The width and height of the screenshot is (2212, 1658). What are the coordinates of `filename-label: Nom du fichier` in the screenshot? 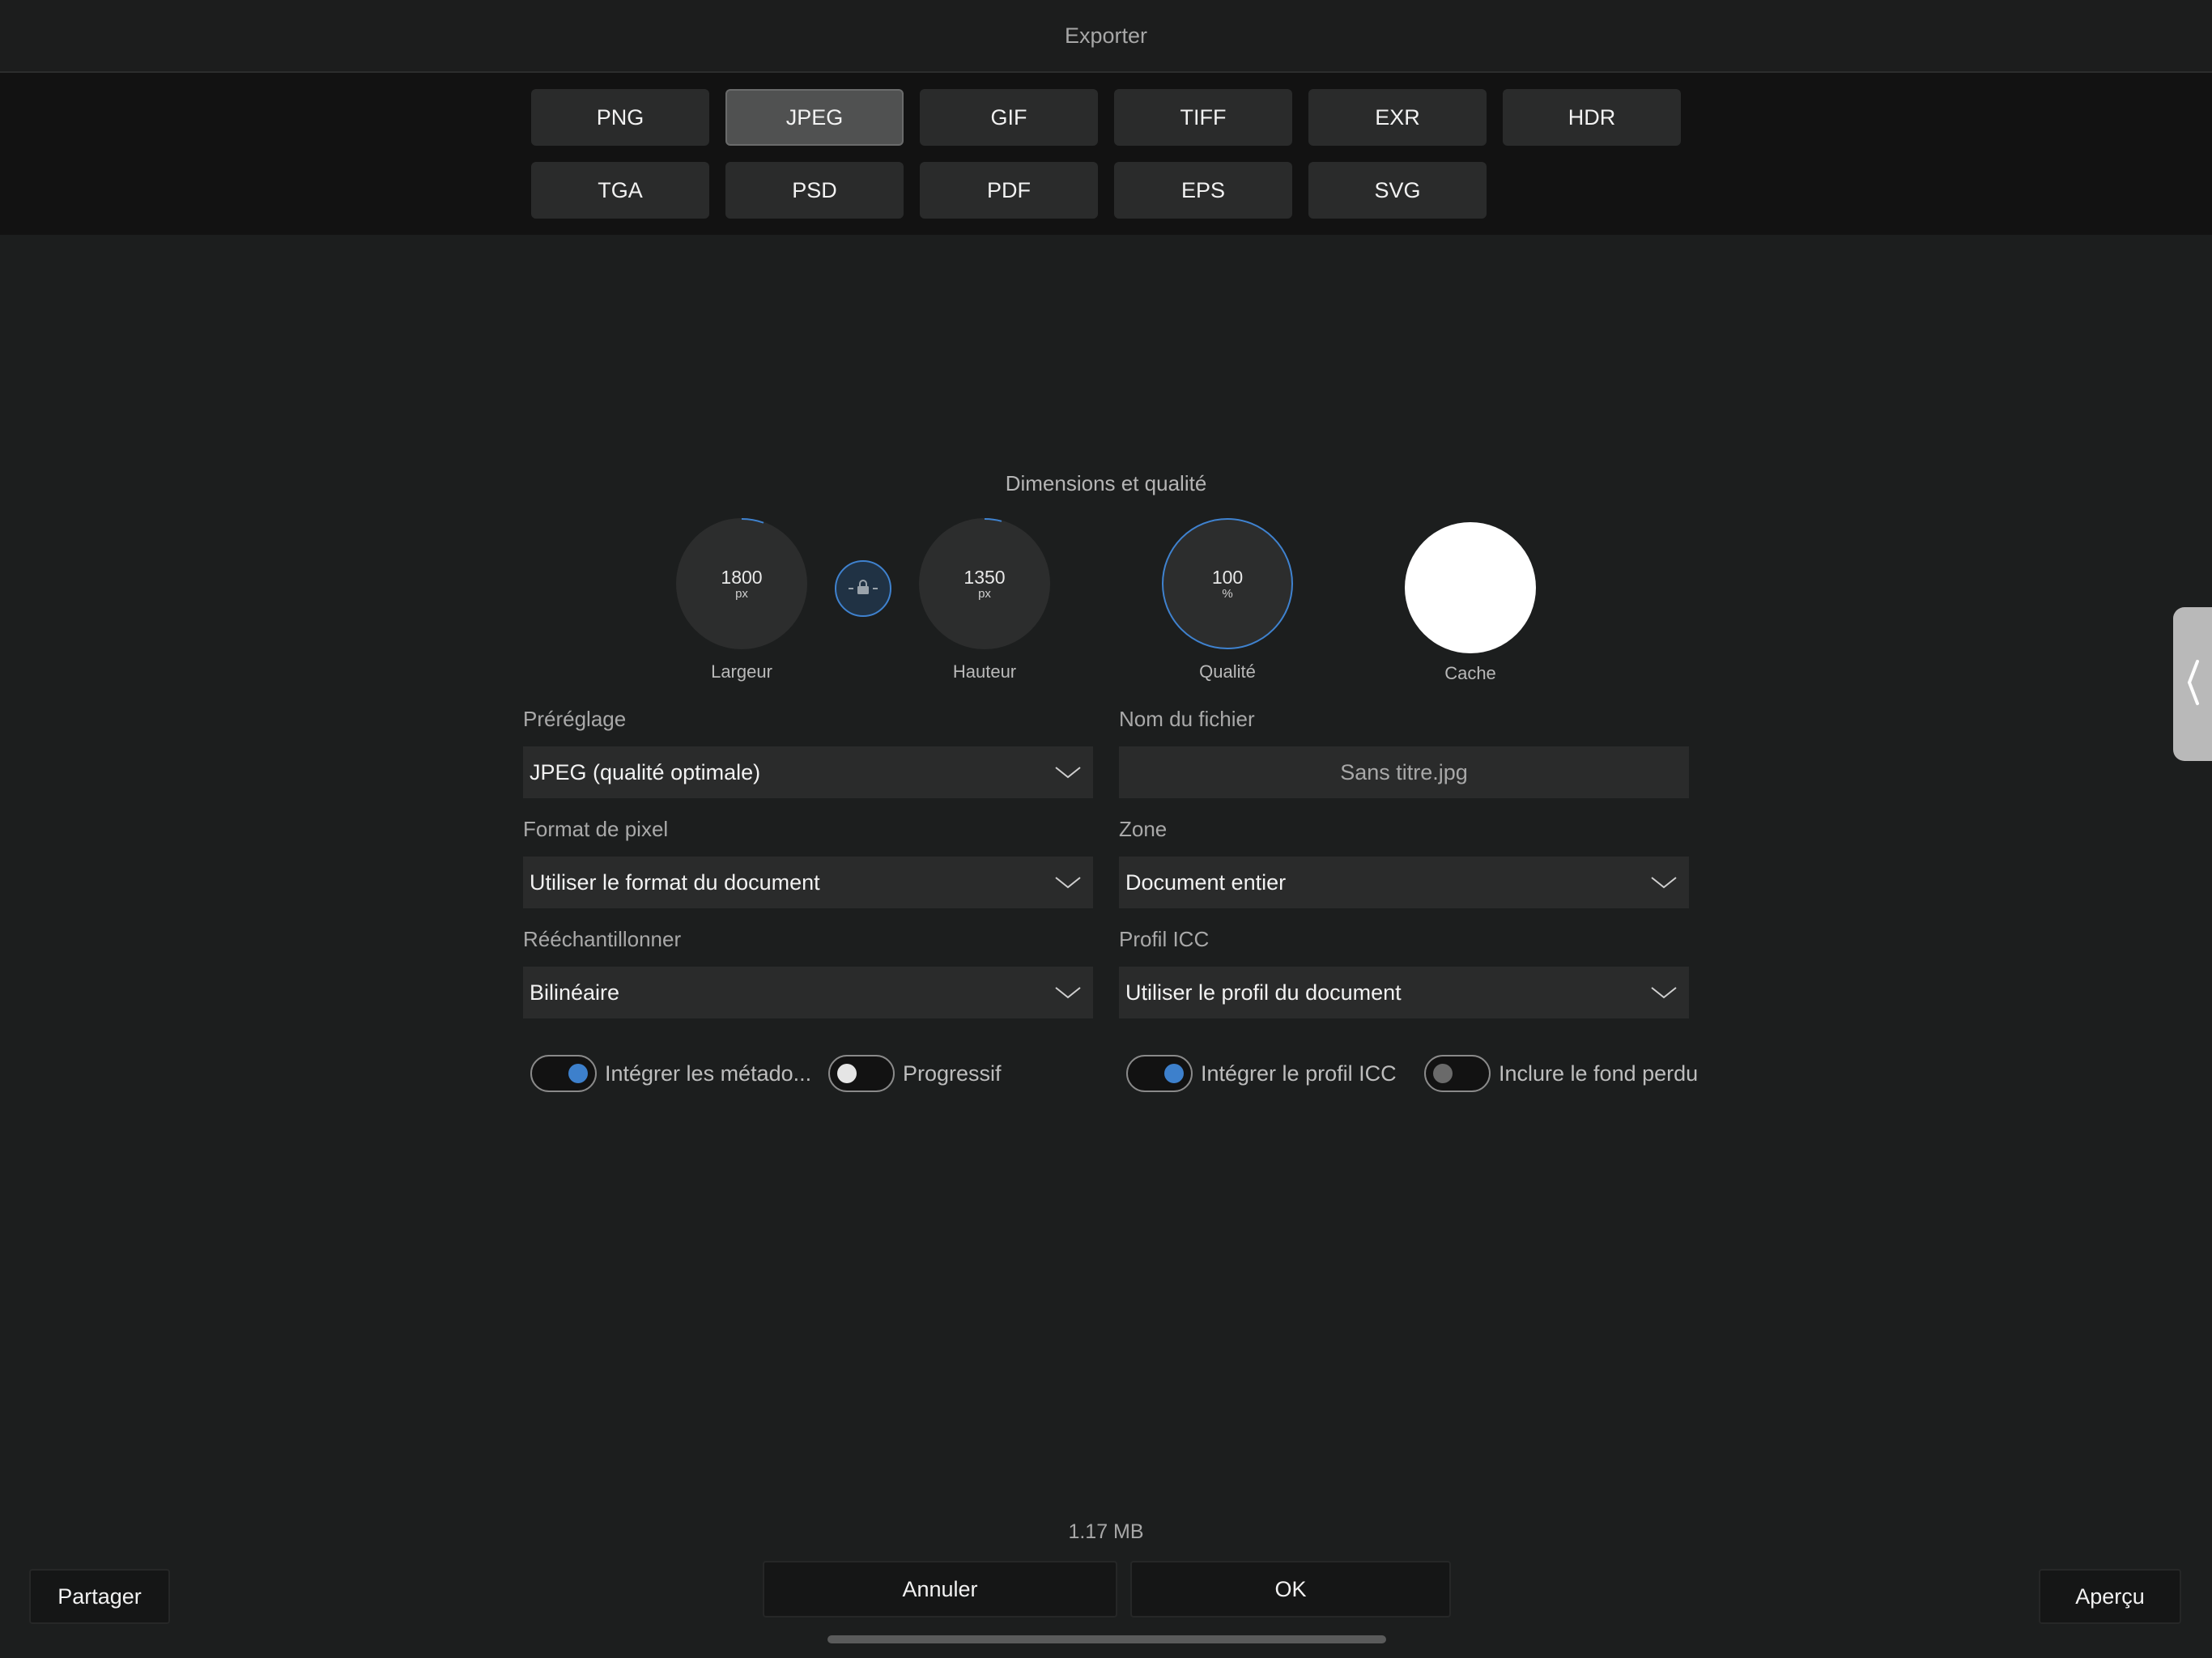 It's located at (1187, 719).